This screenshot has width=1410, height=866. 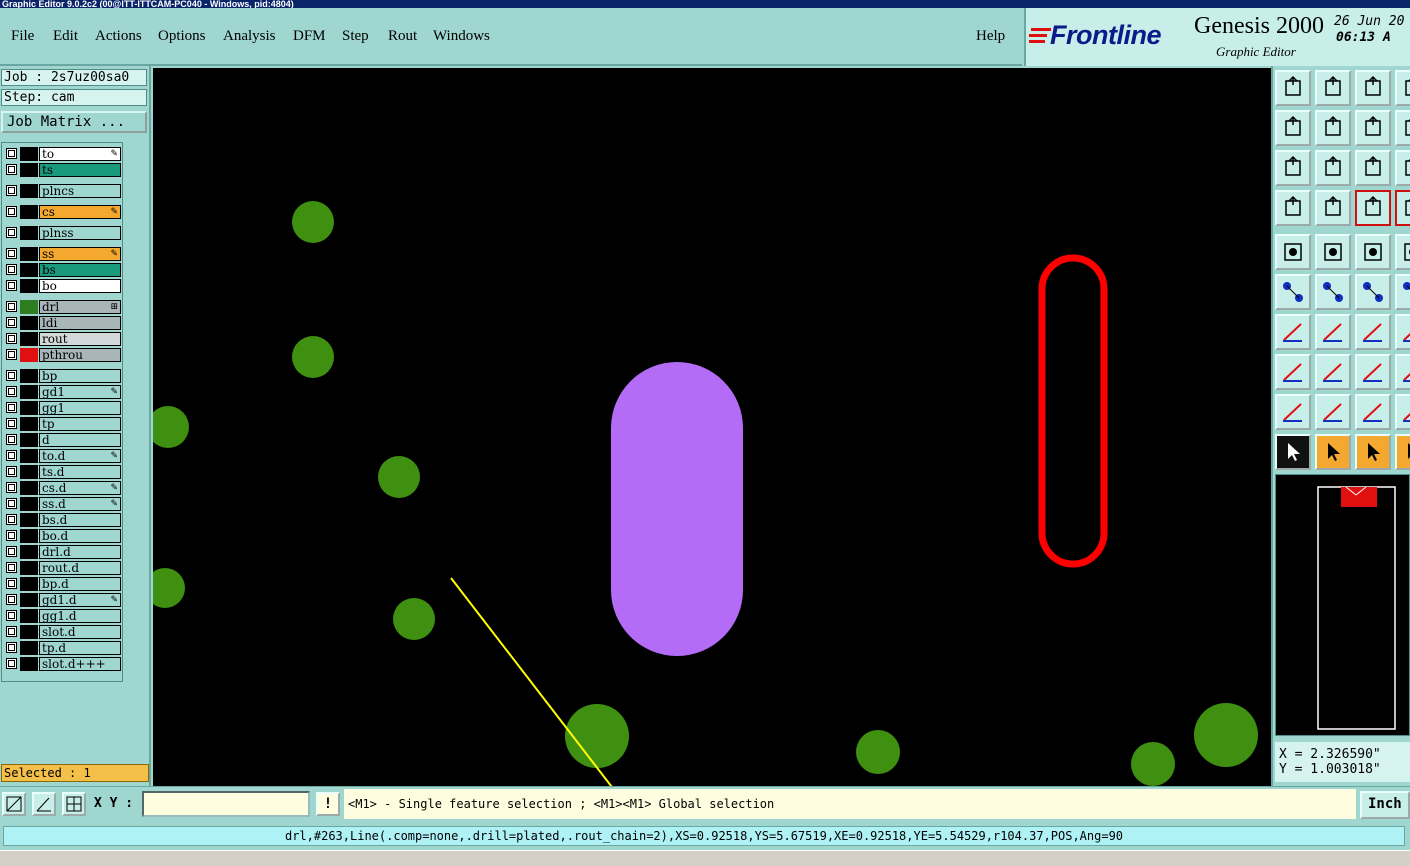 I want to click on move-point-button, so click(x=1373, y=292).